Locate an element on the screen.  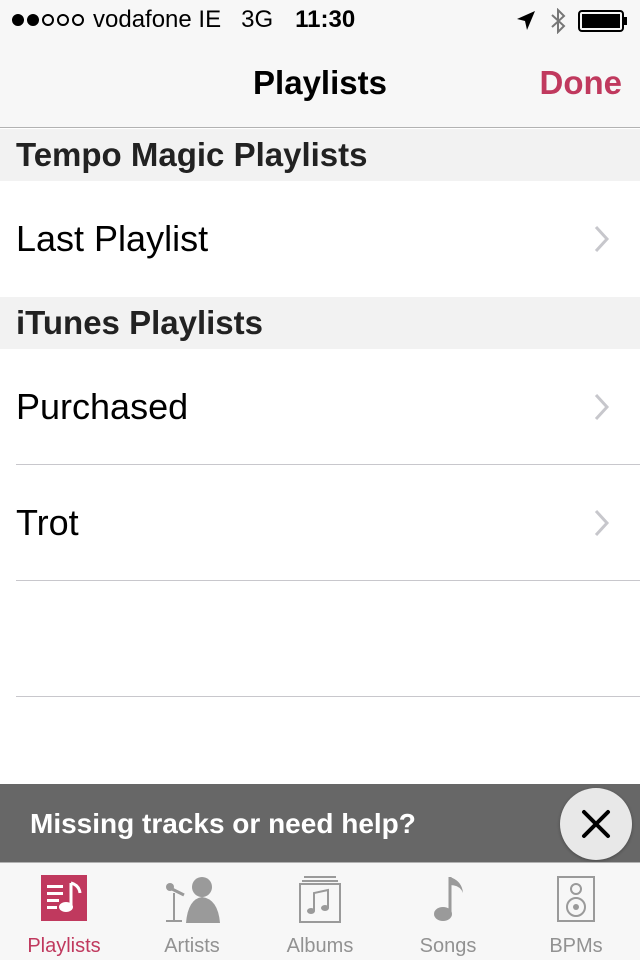
close-icon is located at coordinates (596, 824).